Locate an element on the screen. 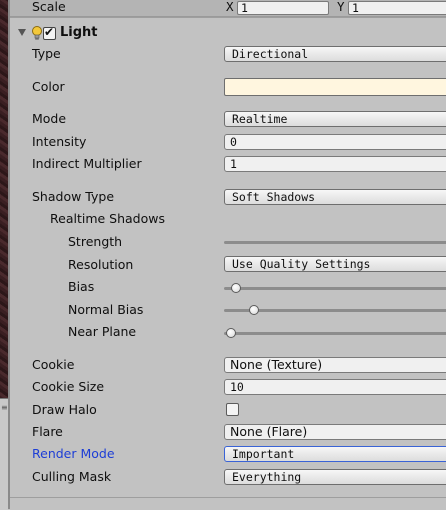 This screenshot has height=510, width=446. intensity-label: Intensity is located at coordinates (59, 141).